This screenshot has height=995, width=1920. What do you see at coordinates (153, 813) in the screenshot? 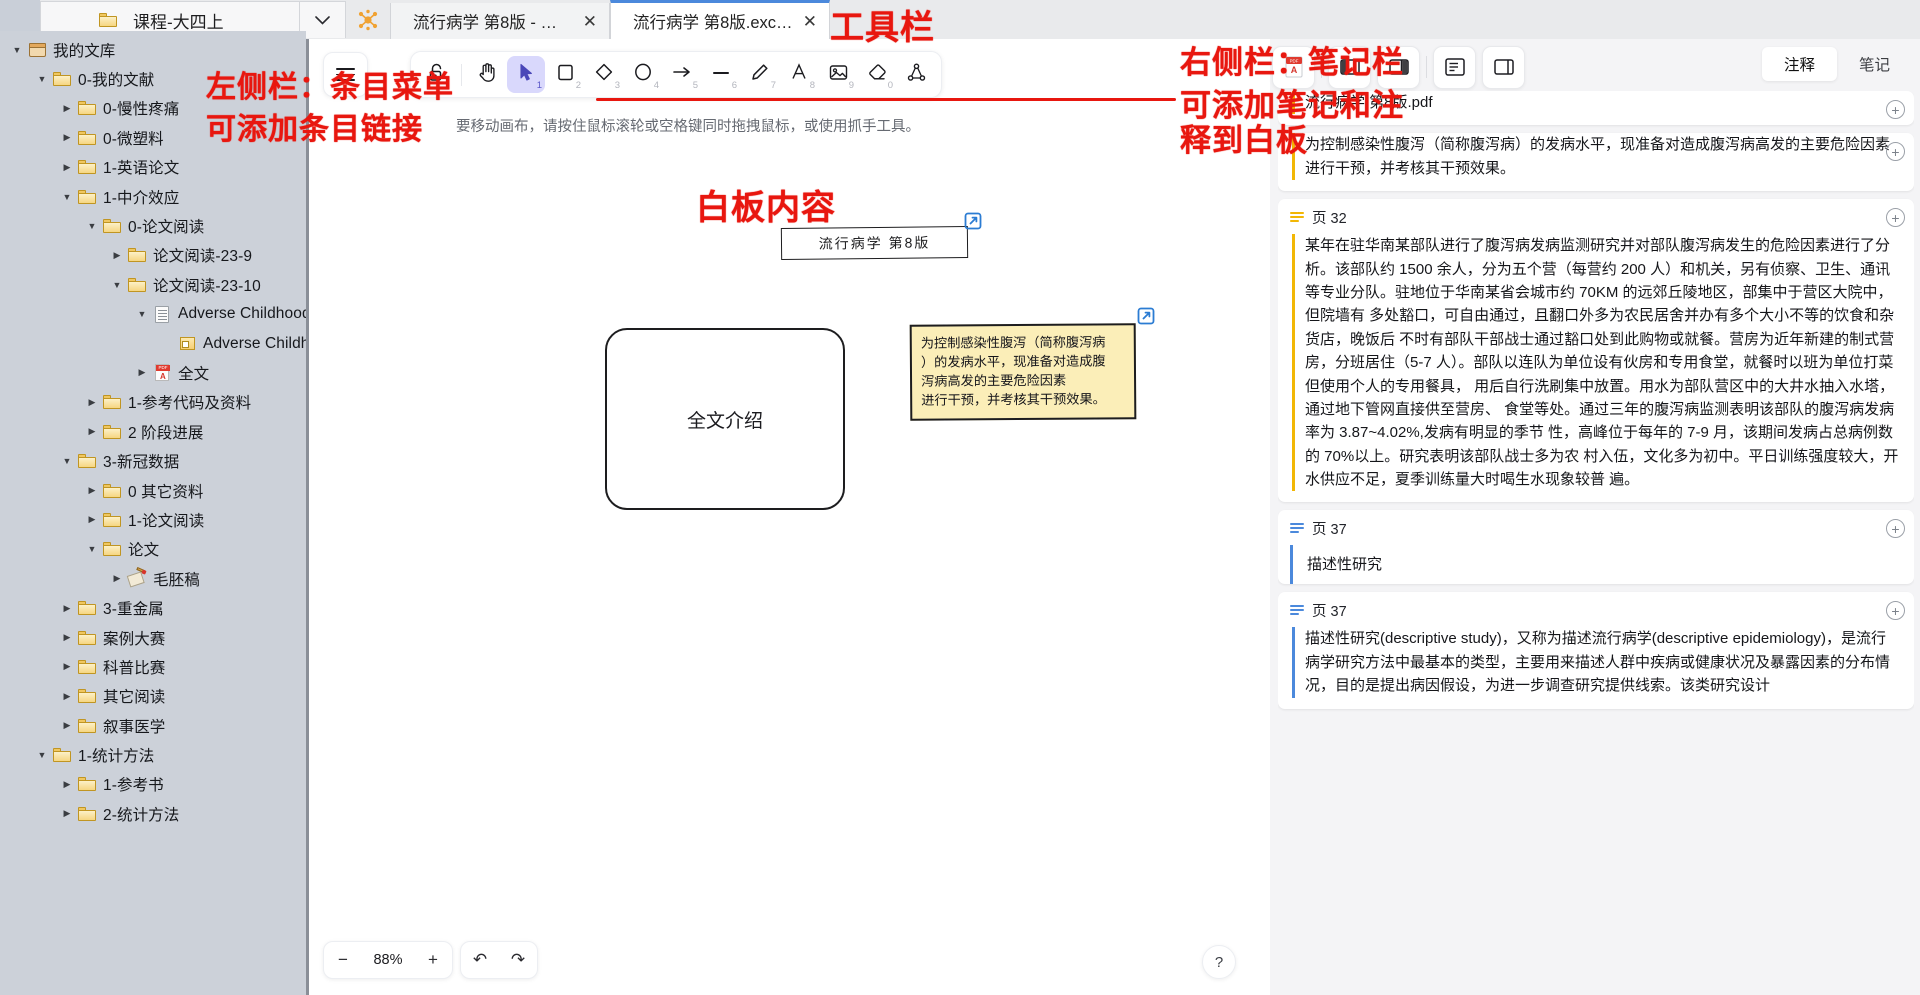
I see `sidebar-item-26: ▶ 2-统计方法` at bounding box center [153, 813].